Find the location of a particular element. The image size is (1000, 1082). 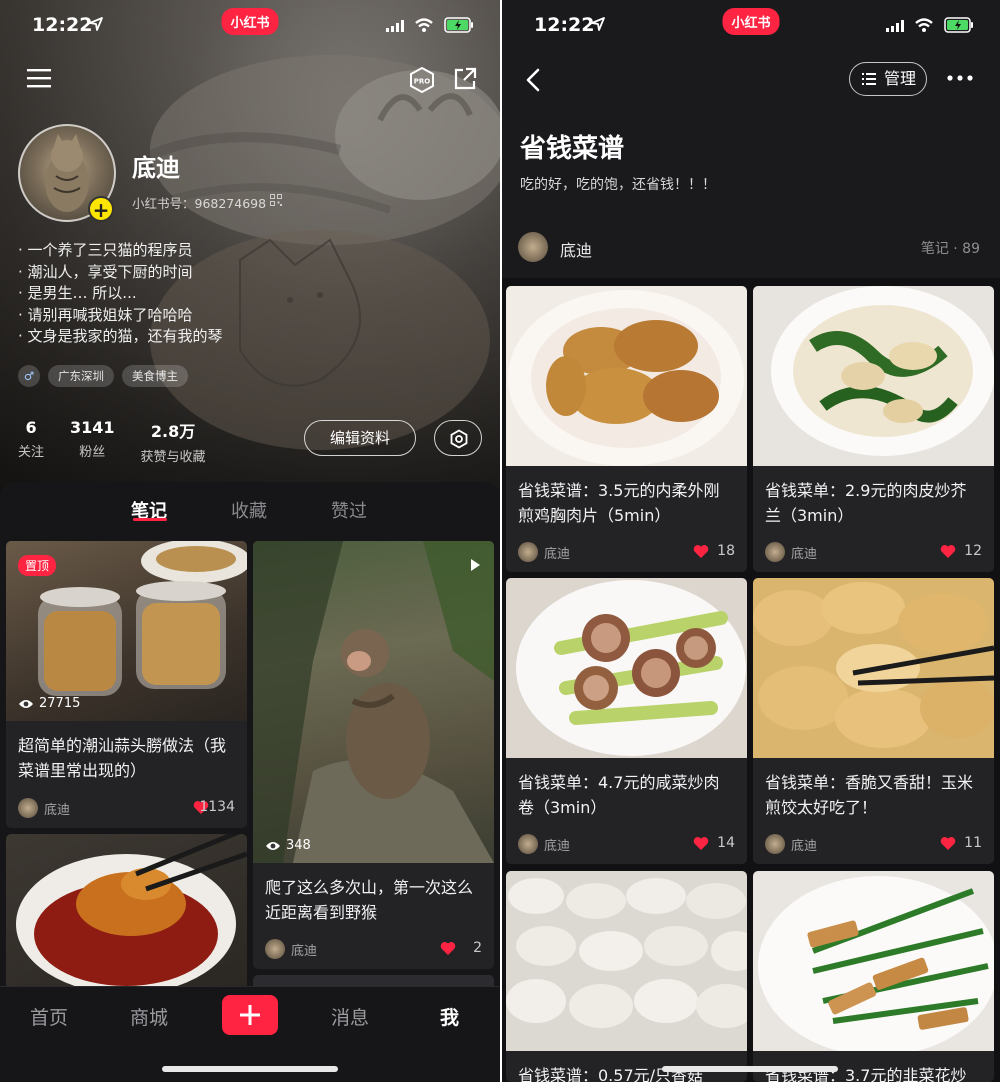

note-image-corn-dumplings is located at coordinates (873, 668).